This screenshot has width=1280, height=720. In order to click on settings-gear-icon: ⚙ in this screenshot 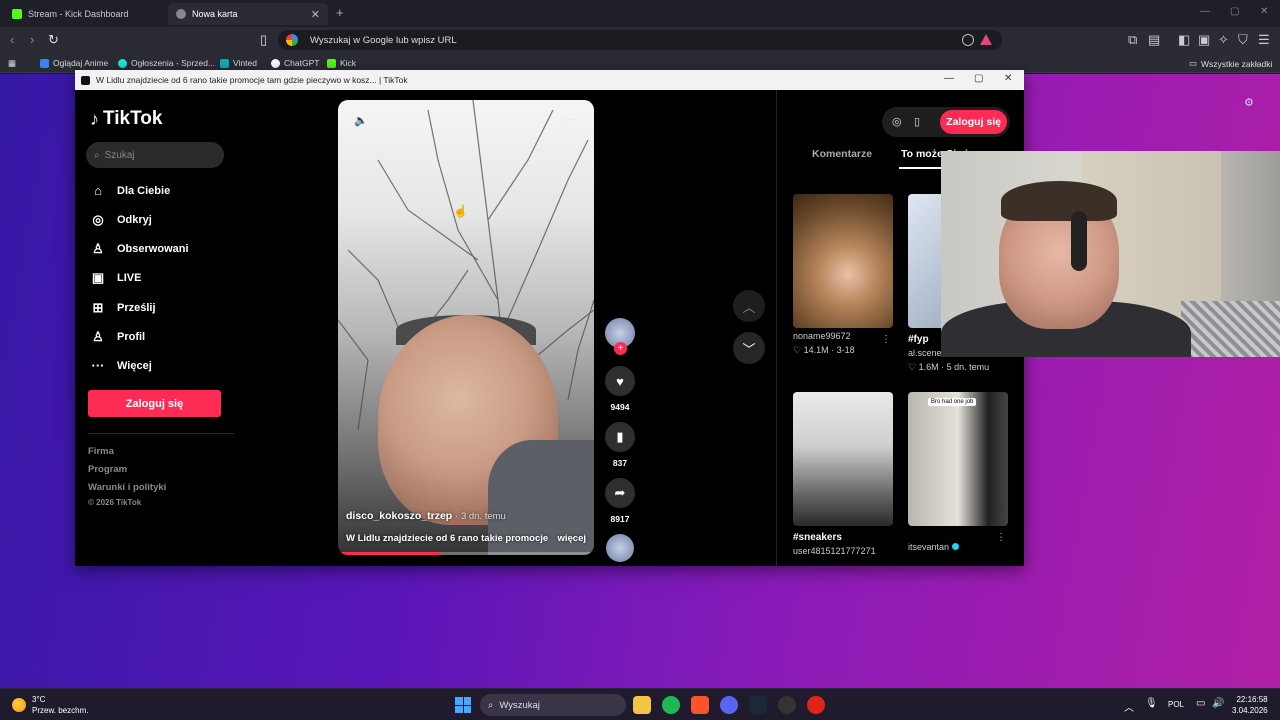, I will do `click(1249, 102)`.